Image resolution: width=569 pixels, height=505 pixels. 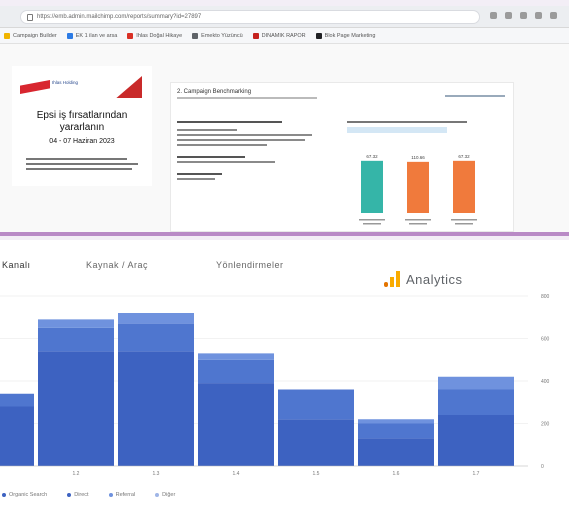 I want to click on corner-logo, so click(x=129, y=87).